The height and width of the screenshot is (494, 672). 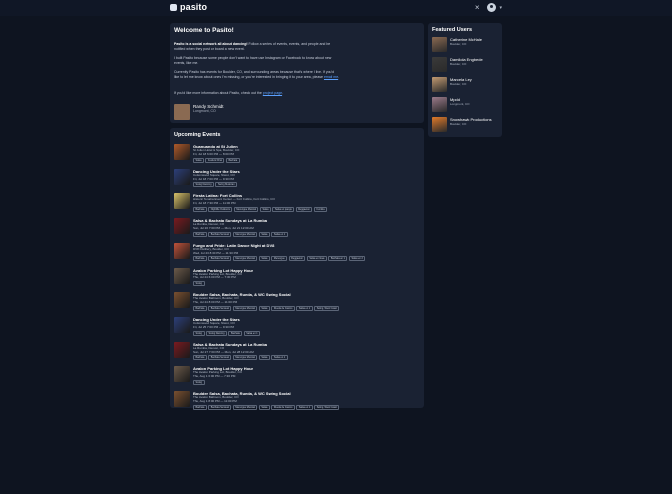 I want to click on owner-profile: Randy Schmidt Longmont, CO, so click(x=199, y=112).